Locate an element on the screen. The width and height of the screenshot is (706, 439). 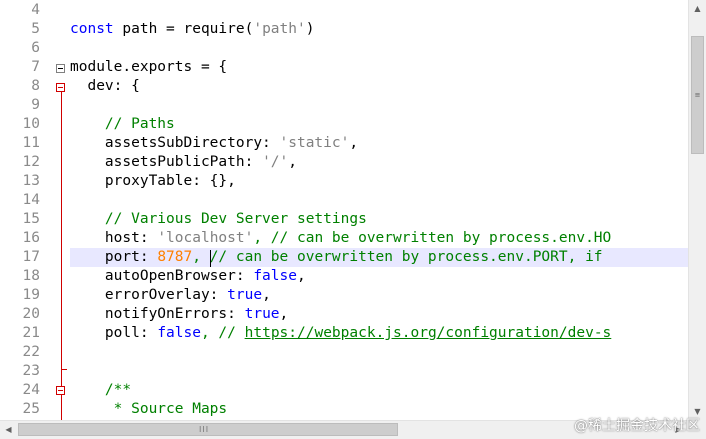
code-line: 20 notifyOnErrors: true, is located at coordinates (344, 314).